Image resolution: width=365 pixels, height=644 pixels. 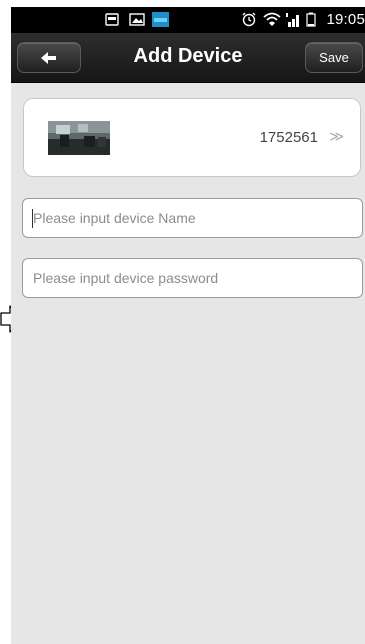 What do you see at coordinates (79, 138) in the screenshot?
I see `device-thumbnail` at bounding box center [79, 138].